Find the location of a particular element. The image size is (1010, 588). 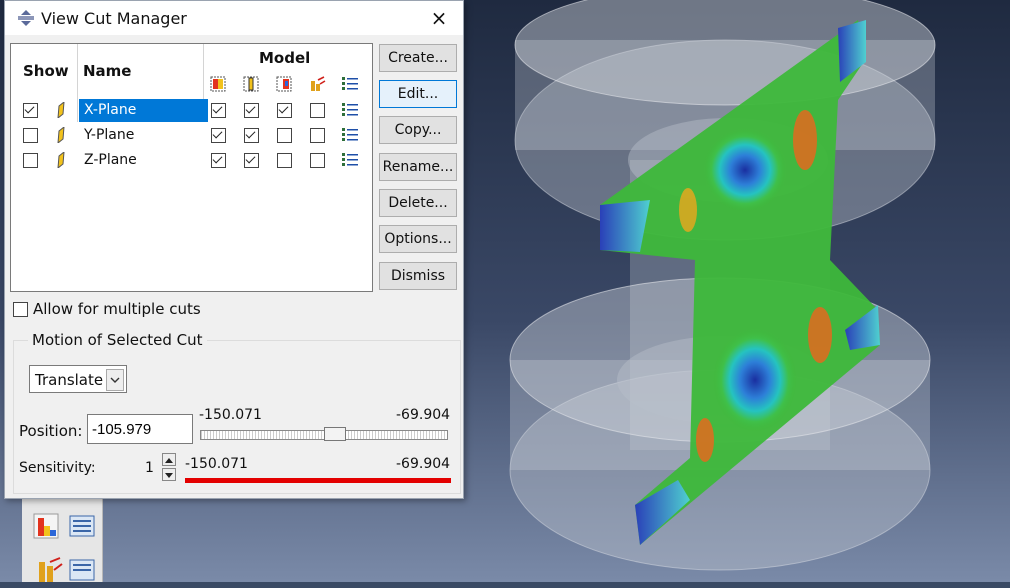

motion-mode-select: Translate is located at coordinates (78, 379).